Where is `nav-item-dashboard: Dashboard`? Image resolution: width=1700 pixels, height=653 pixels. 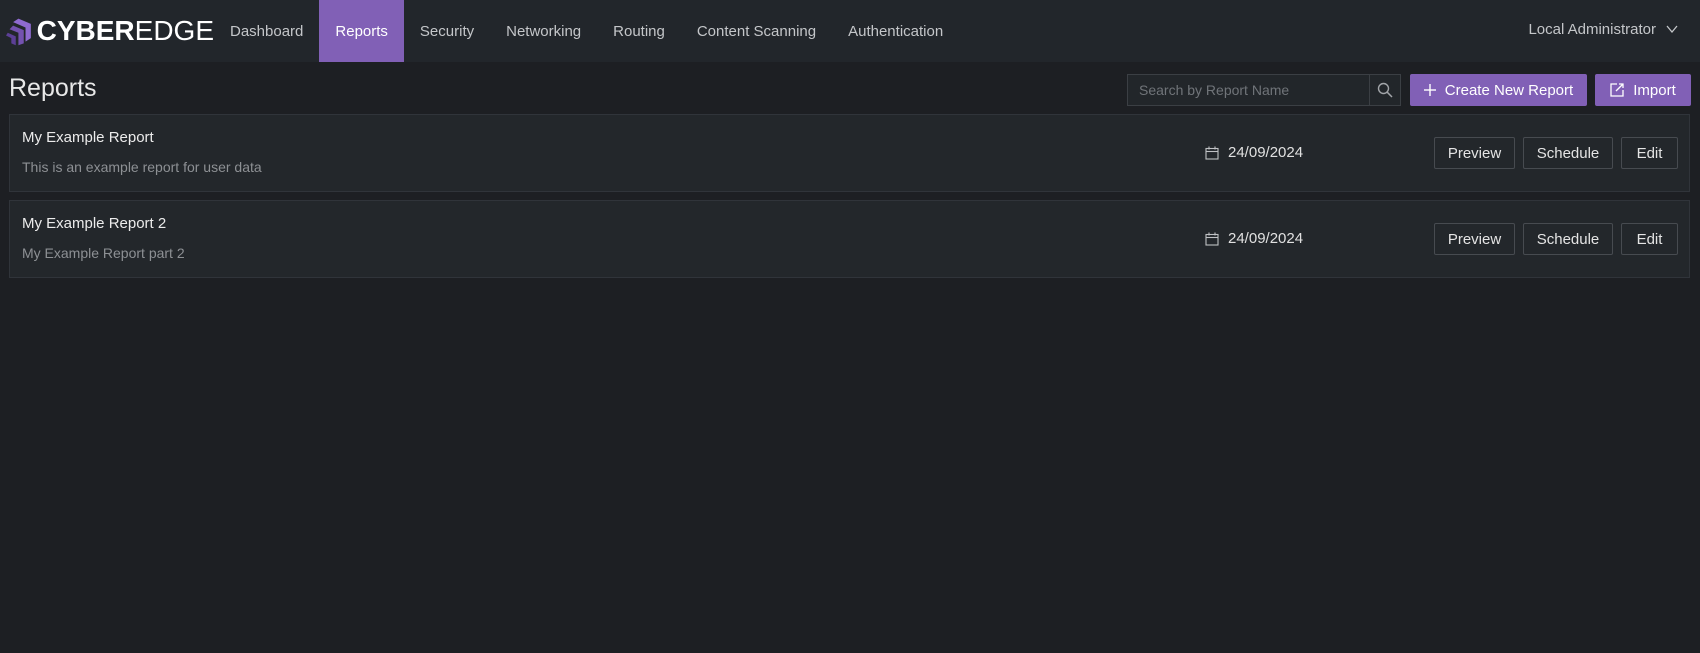
nav-item-dashboard: Dashboard is located at coordinates (266, 31).